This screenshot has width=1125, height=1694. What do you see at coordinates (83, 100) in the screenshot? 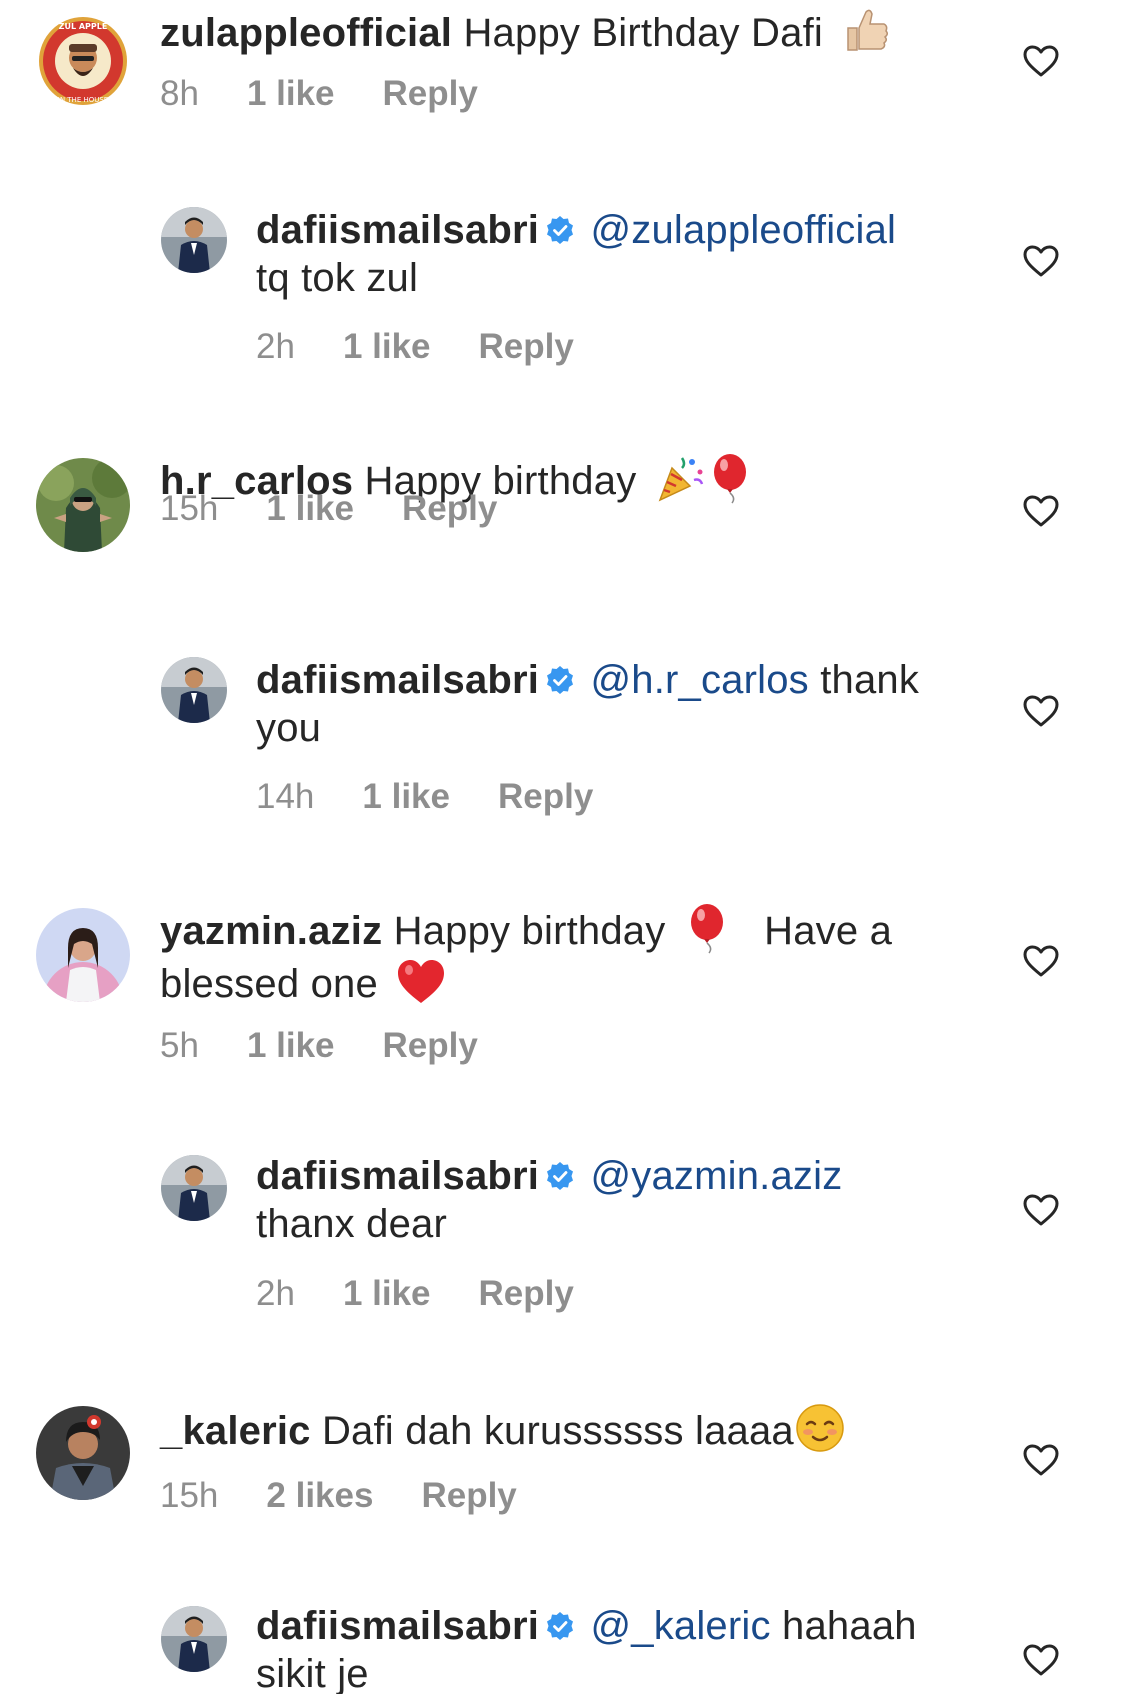
I see `svg-text: IN THE HOUSE` at bounding box center [83, 100].